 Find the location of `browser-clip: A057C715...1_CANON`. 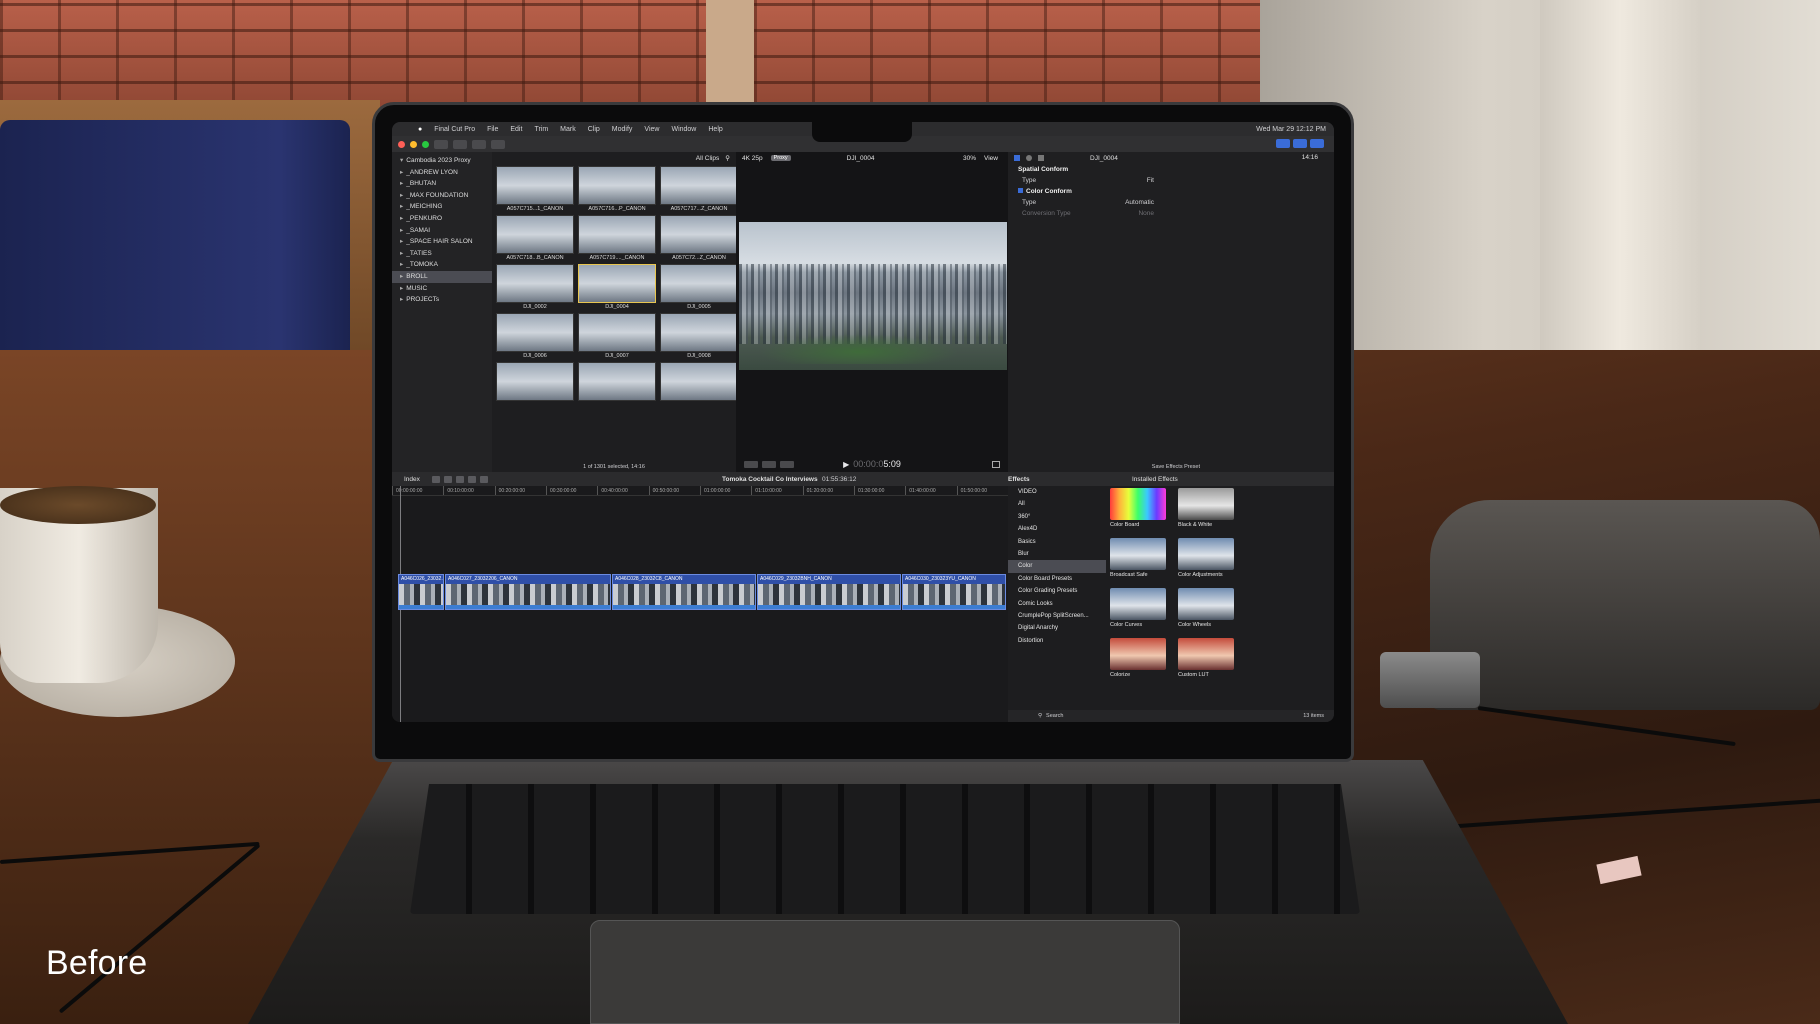

browser-clip: A057C715...1_CANON is located at coordinates (535, 190).